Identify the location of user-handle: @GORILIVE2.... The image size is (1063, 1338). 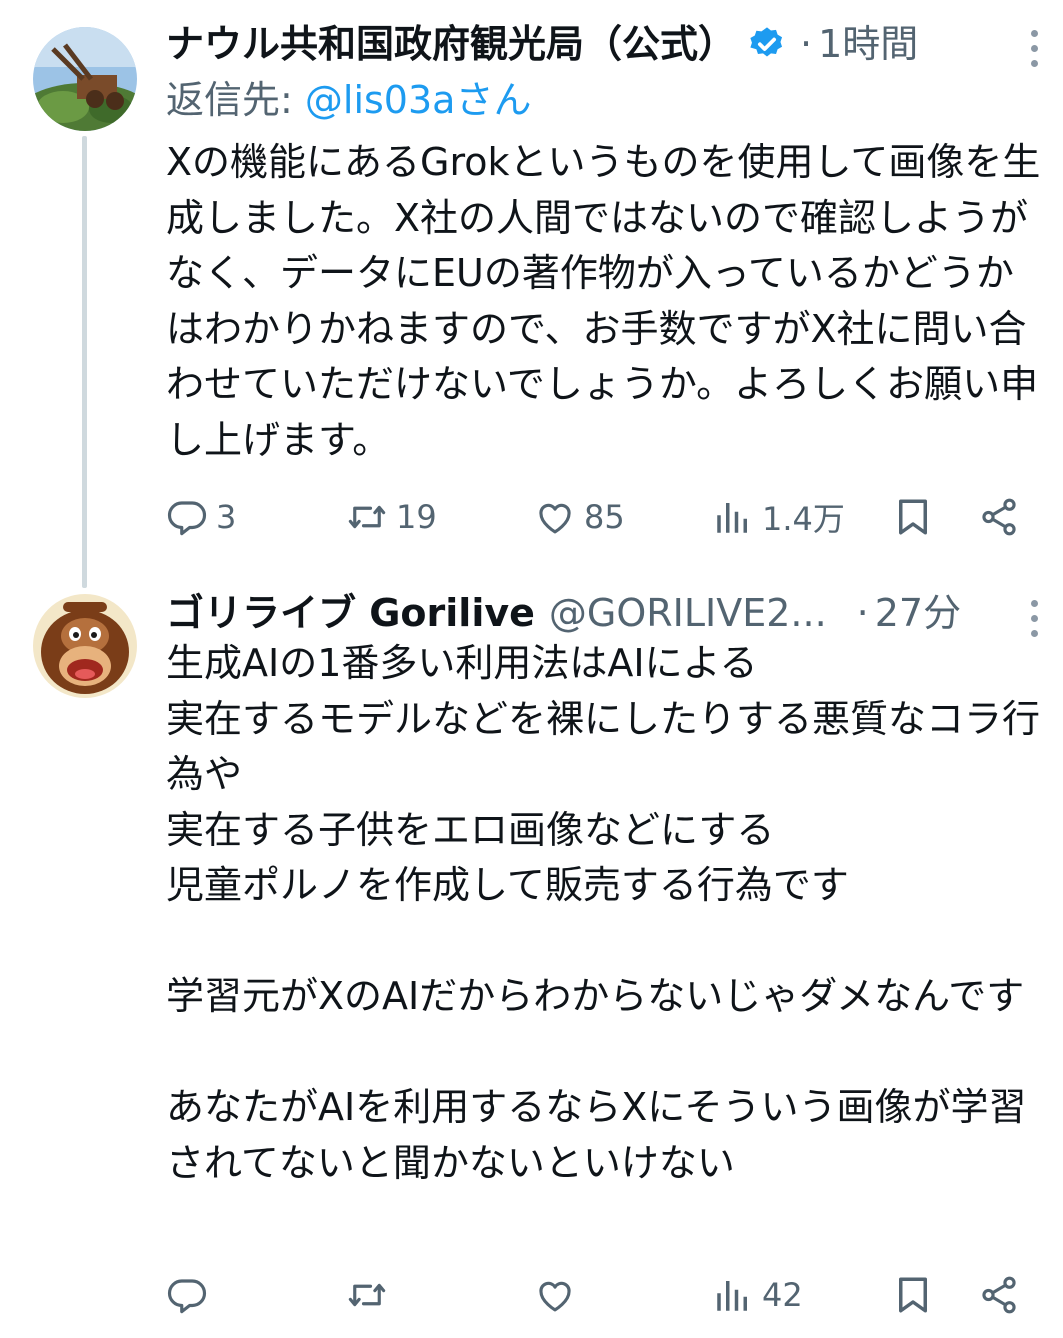
(688, 613).